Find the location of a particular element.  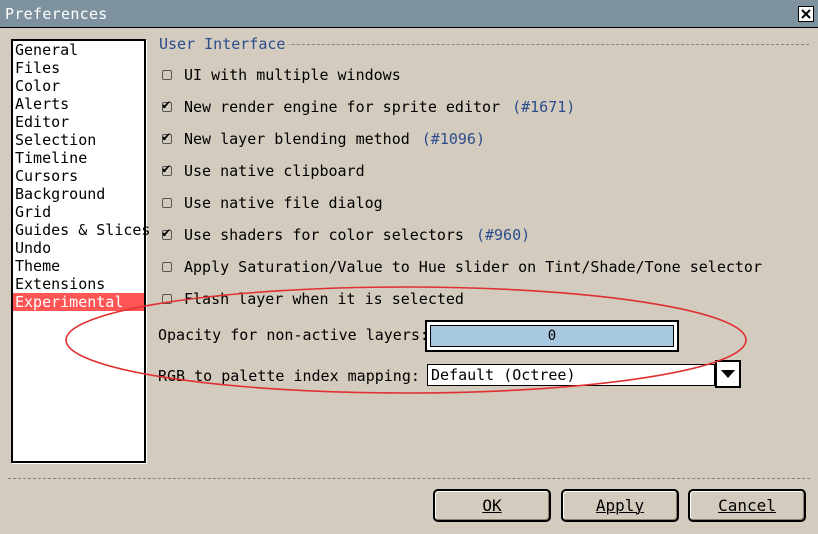

option-new-layer-blending: ✔ New layer blending method (#1096) is located at coordinates (323, 139).